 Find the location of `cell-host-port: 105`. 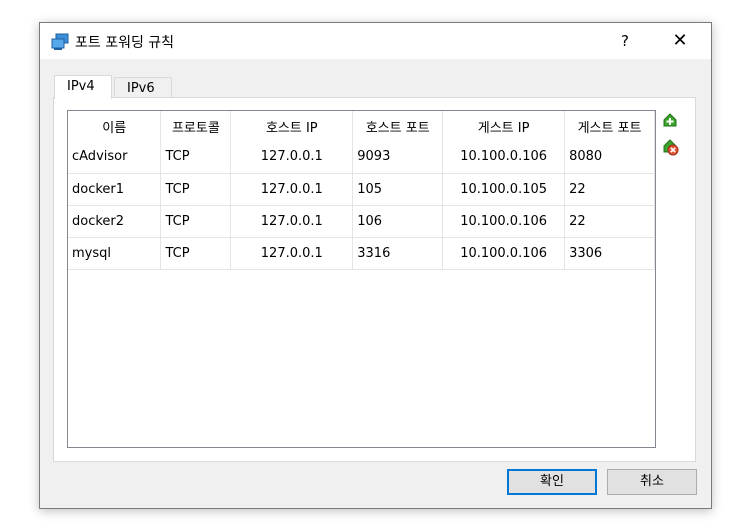

cell-host-port: 105 is located at coordinates (398, 189).